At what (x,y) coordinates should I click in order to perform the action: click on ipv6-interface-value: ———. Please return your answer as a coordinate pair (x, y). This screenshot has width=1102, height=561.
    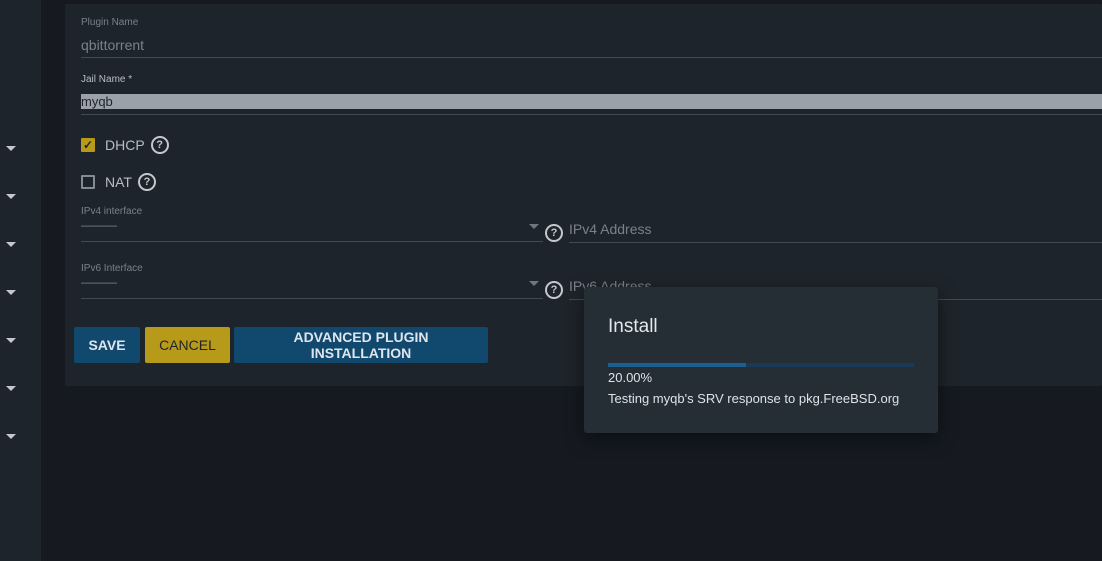
    Looking at the image, I should click on (99, 282).